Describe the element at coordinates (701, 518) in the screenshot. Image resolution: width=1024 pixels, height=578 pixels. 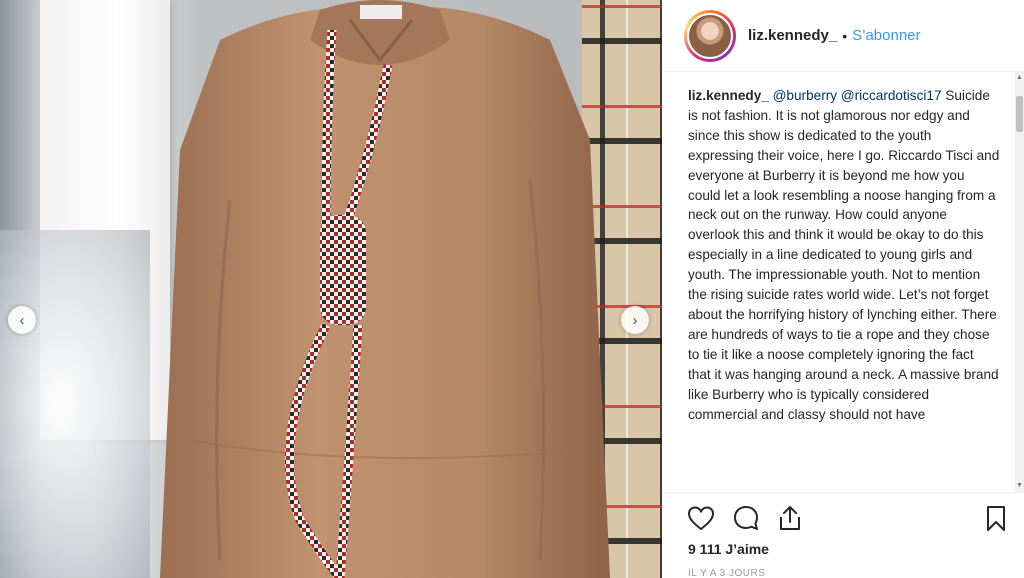
I see `heart-icon` at that location.